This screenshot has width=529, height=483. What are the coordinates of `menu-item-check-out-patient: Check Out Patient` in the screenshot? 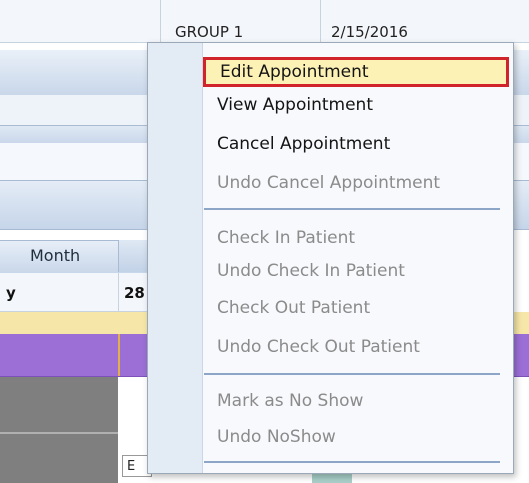 It's located at (356, 308).